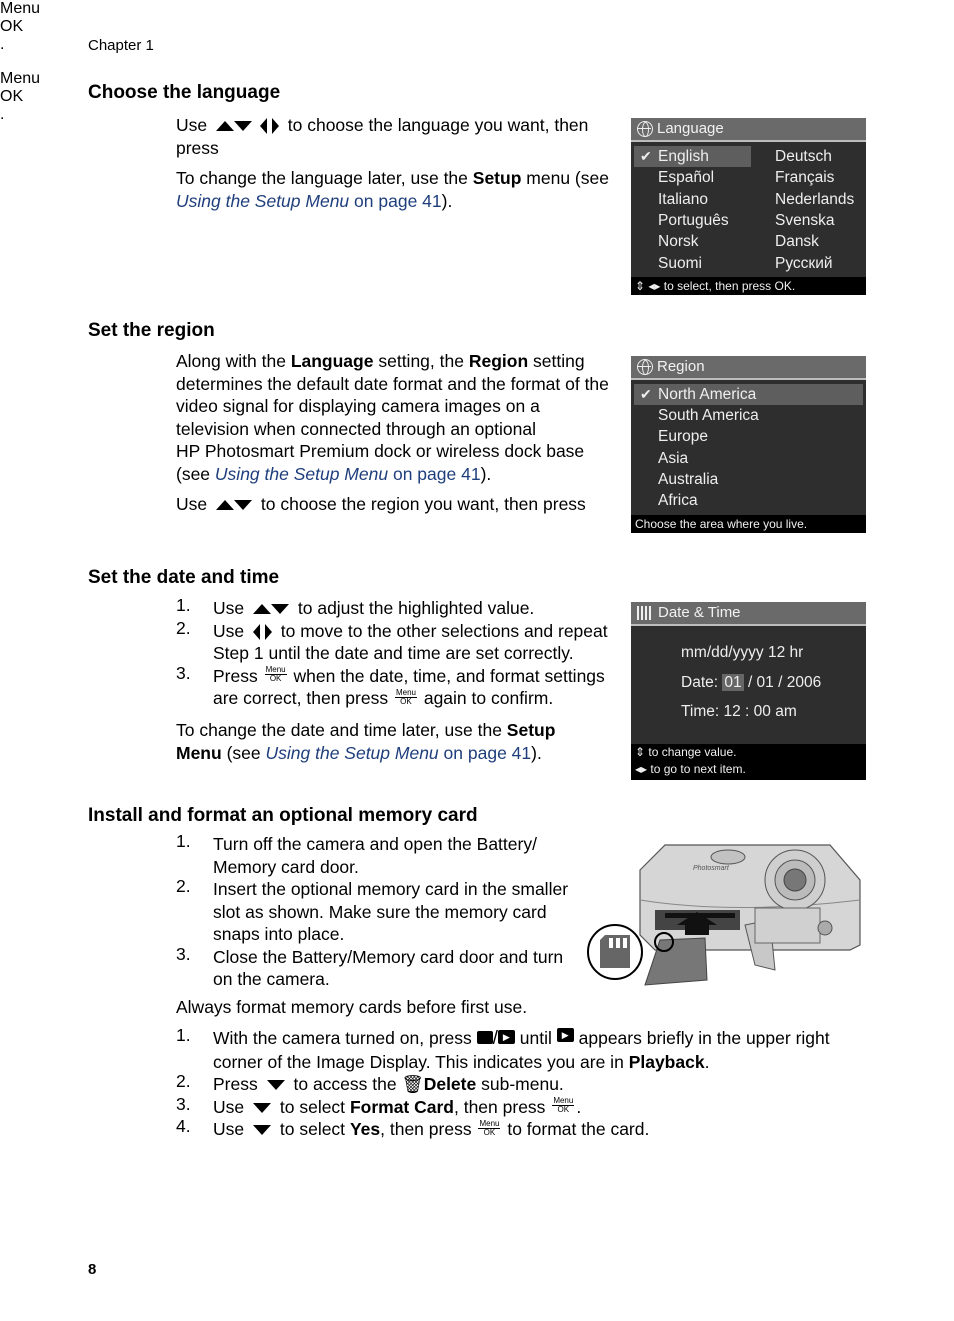 The image size is (954, 1321). I want to click on region-screen-footer: Choose the area where you live., so click(748, 524).